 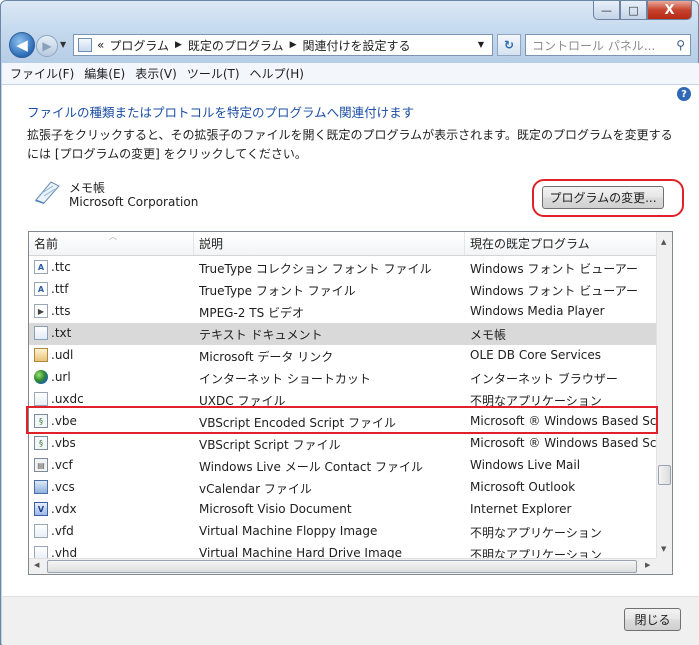 What do you see at coordinates (311, 467) in the screenshot?
I see `row-description: Windows Live メール Contact ファイル` at bounding box center [311, 467].